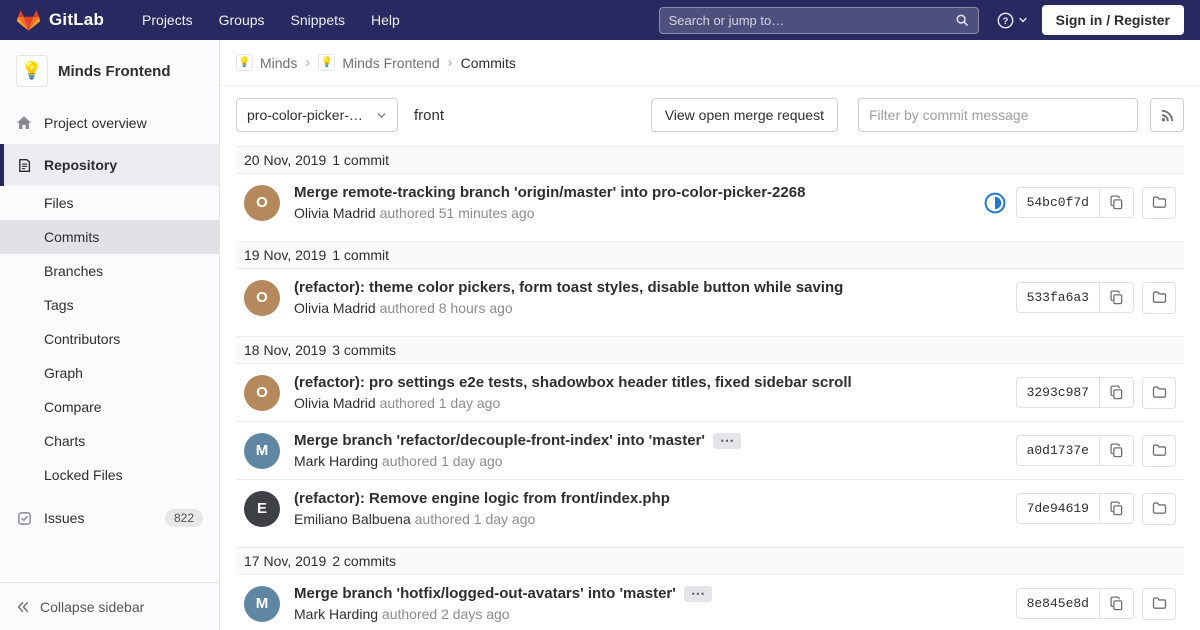  I want to click on commit-sha-group: 54bc0f7d, so click(1074, 202).